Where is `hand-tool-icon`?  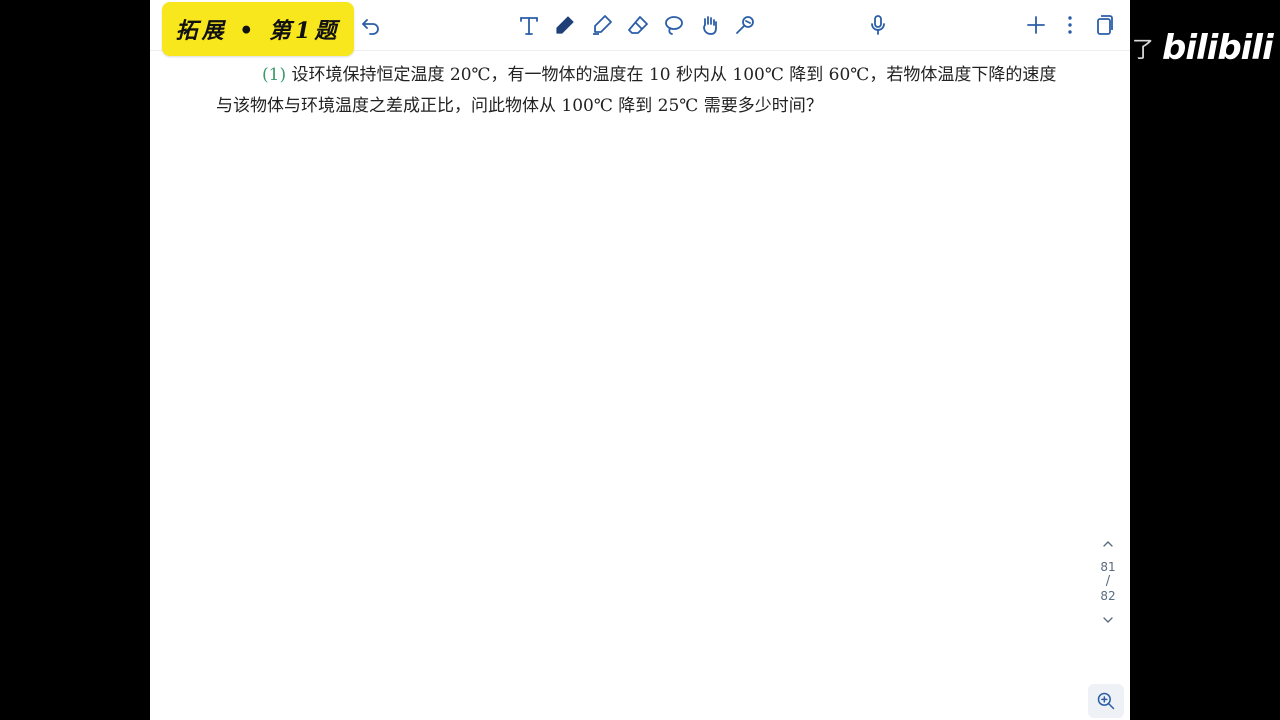 hand-tool-icon is located at coordinates (710, 25).